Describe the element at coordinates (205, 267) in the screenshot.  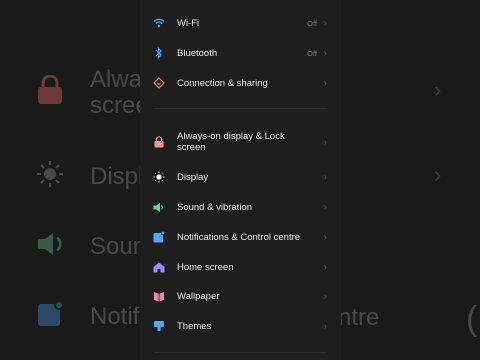
I see `settings-item-label: Home screen` at that location.